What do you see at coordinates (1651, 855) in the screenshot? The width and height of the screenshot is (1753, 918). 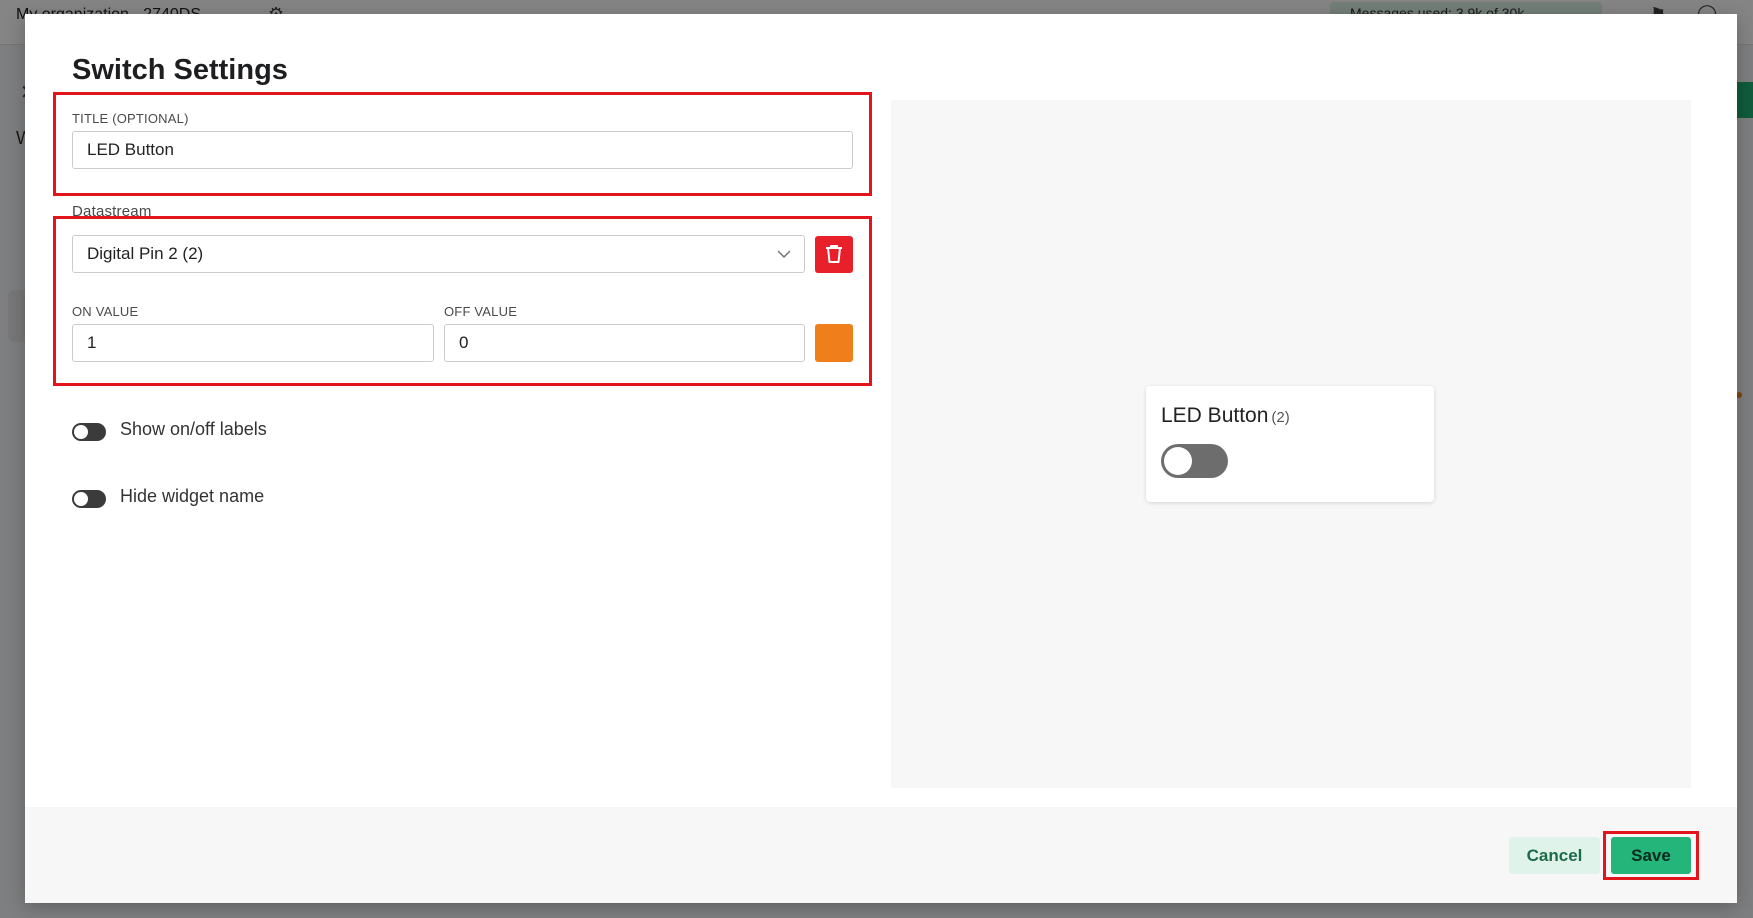 I see `save-button: Save` at bounding box center [1651, 855].